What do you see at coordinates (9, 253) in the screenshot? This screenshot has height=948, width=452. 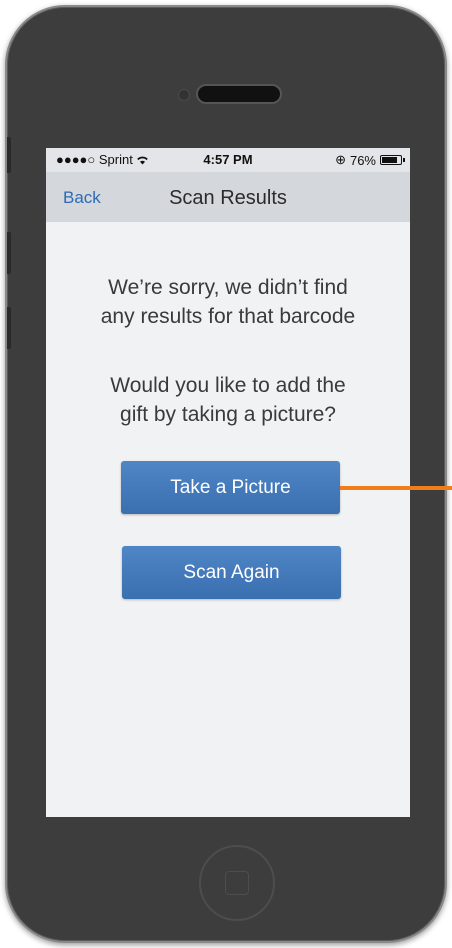 I see `volume-up-button` at bounding box center [9, 253].